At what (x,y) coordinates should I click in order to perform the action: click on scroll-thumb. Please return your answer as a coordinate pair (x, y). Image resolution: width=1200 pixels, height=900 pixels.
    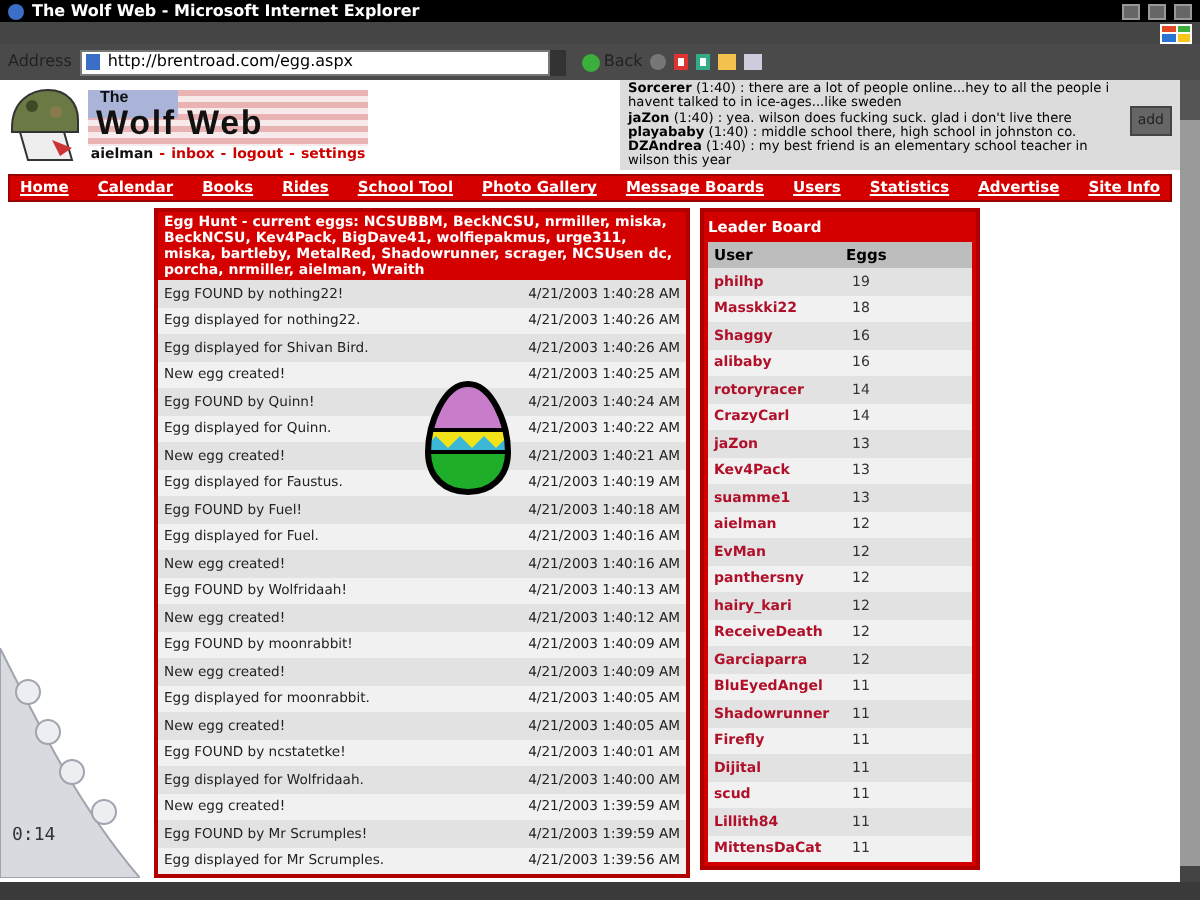
    Looking at the image, I should click on (1190, 100).